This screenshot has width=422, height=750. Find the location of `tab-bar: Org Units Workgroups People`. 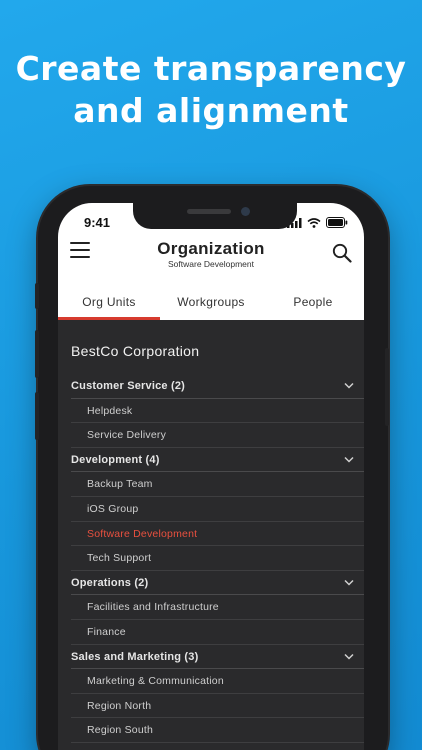

tab-bar: Org Units Workgroups People is located at coordinates (211, 307).